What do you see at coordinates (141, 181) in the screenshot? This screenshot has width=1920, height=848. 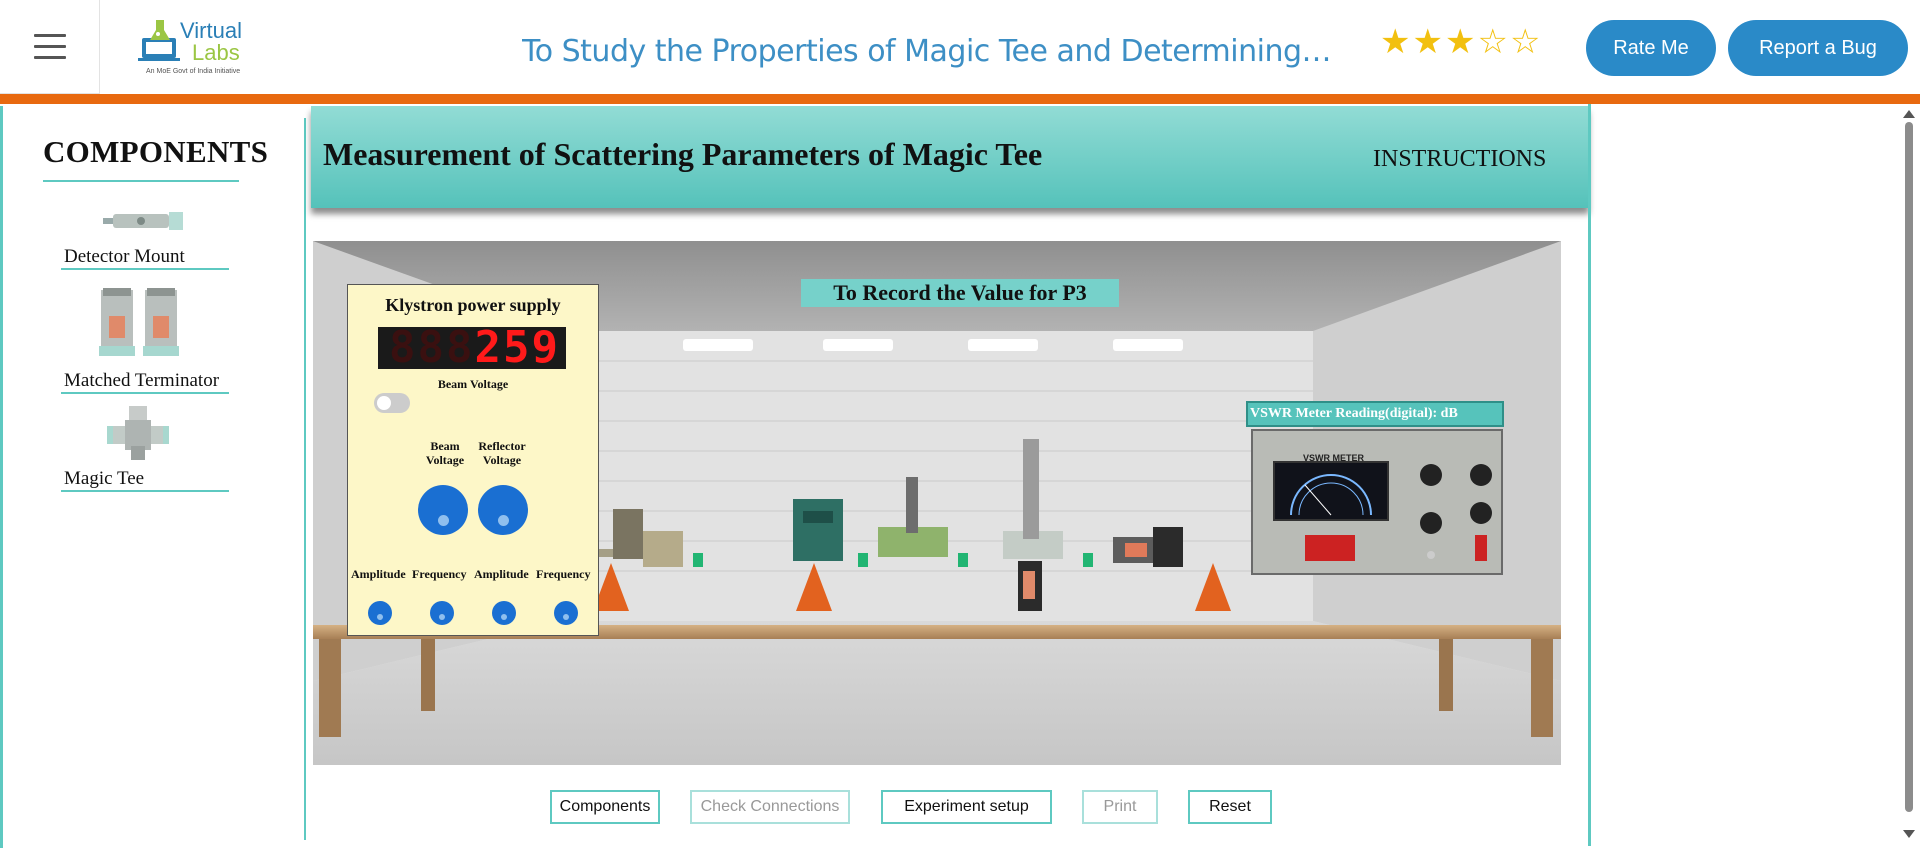 I see `heading-underline` at bounding box center [141, 181].